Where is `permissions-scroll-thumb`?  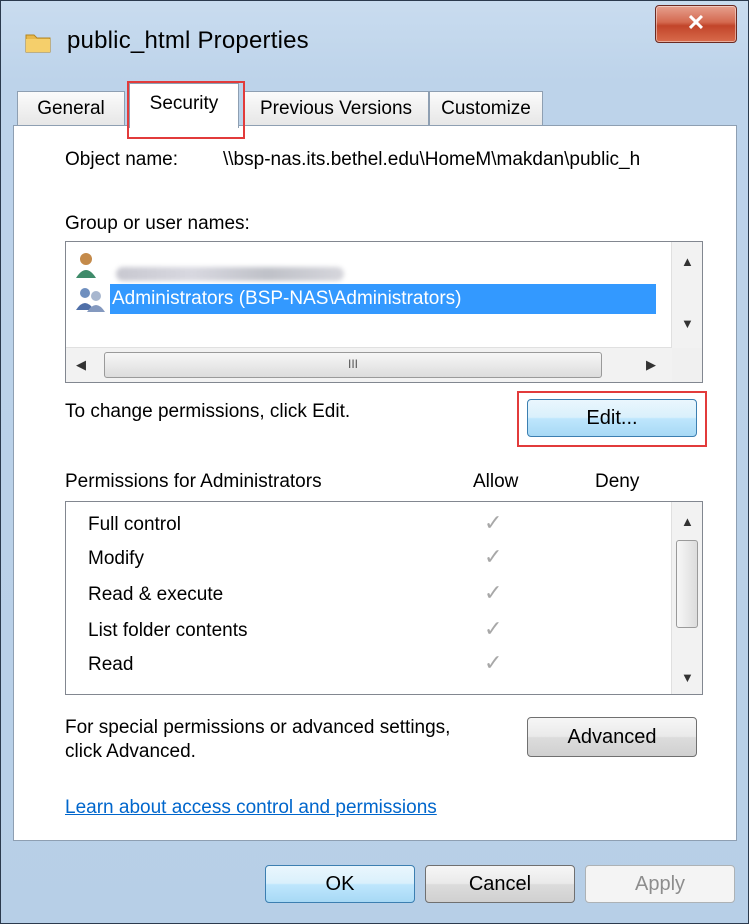
permissions-scroll-thumb is located at coordinates (687, 584).